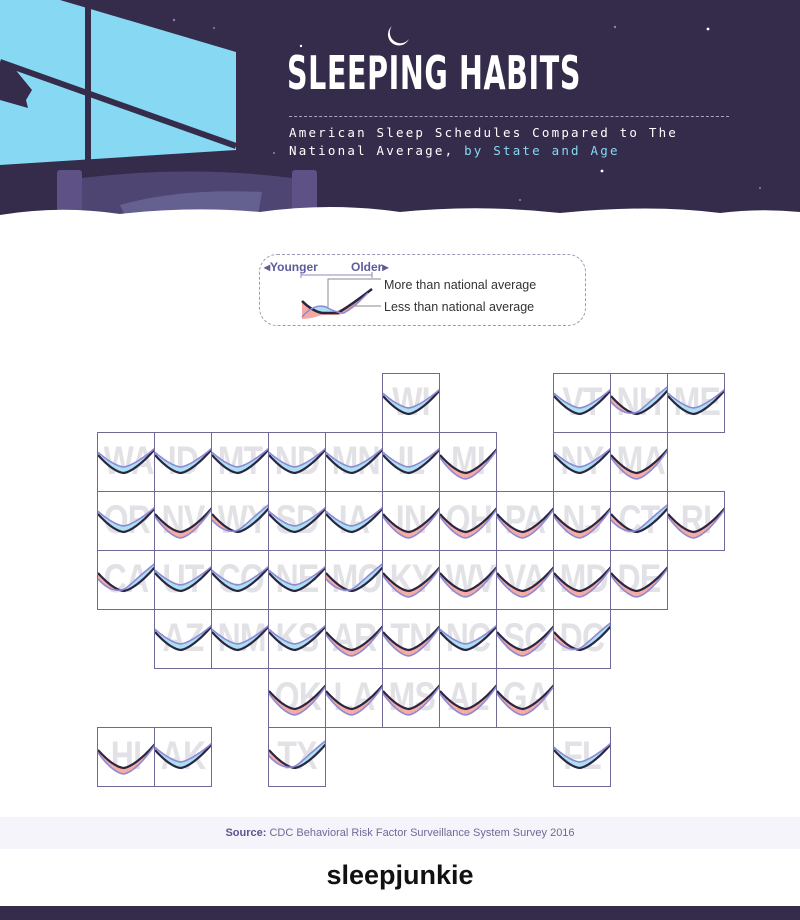 The image size is (800, 920). Describe the element at coordinates (639, 580) in the screenshot. I see `state-tile-de: DE` at that location.